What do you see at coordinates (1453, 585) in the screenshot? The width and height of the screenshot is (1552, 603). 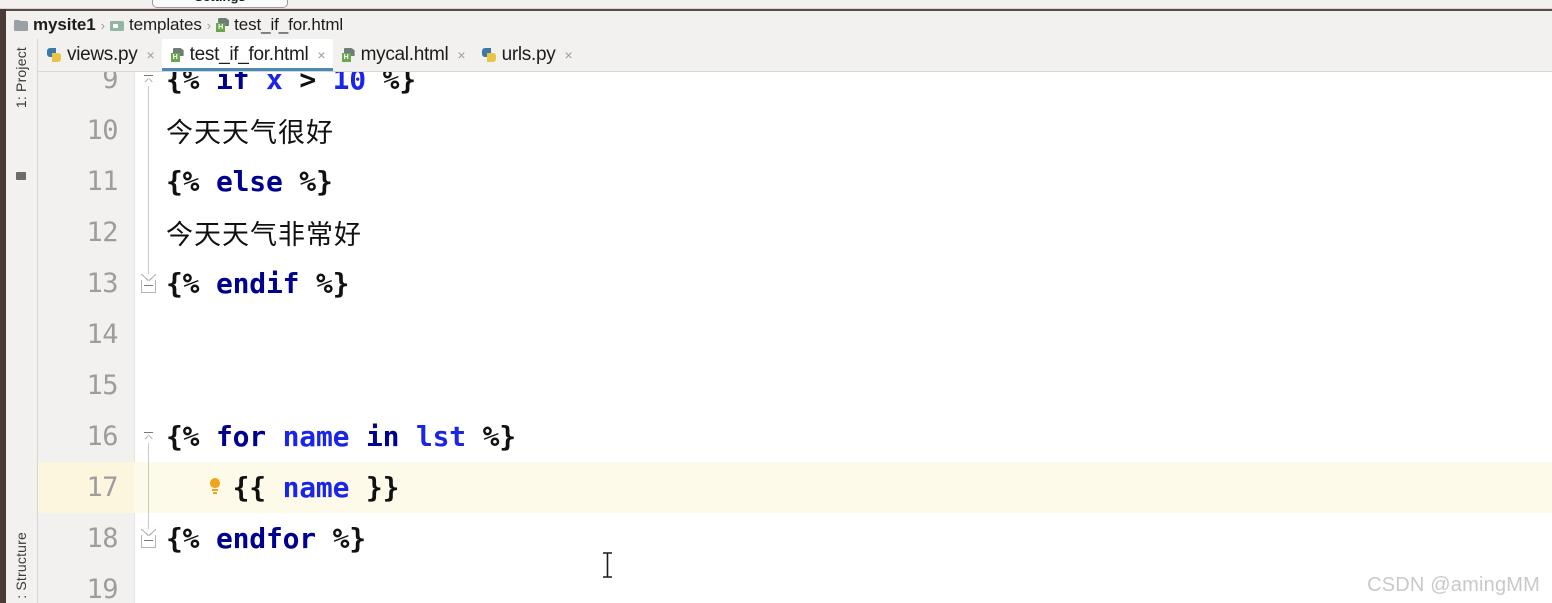 I see `csdn-watermark: CSDN @amingMM` at bounding box center [1453, 585].